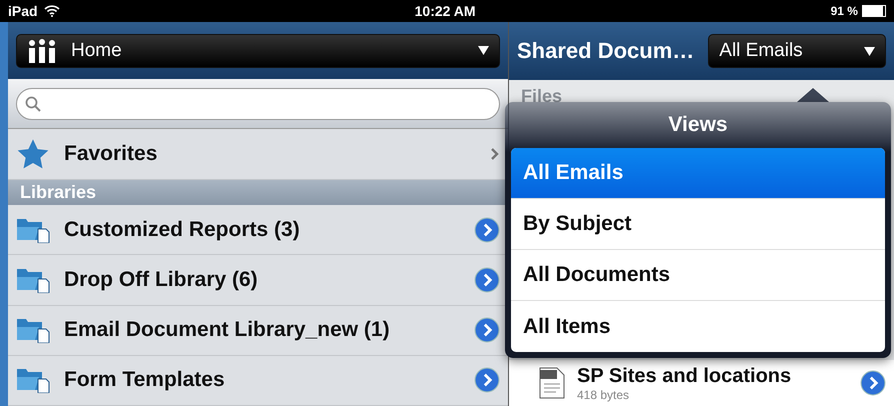  I want to click on files-header: Files, so click(541, 96).